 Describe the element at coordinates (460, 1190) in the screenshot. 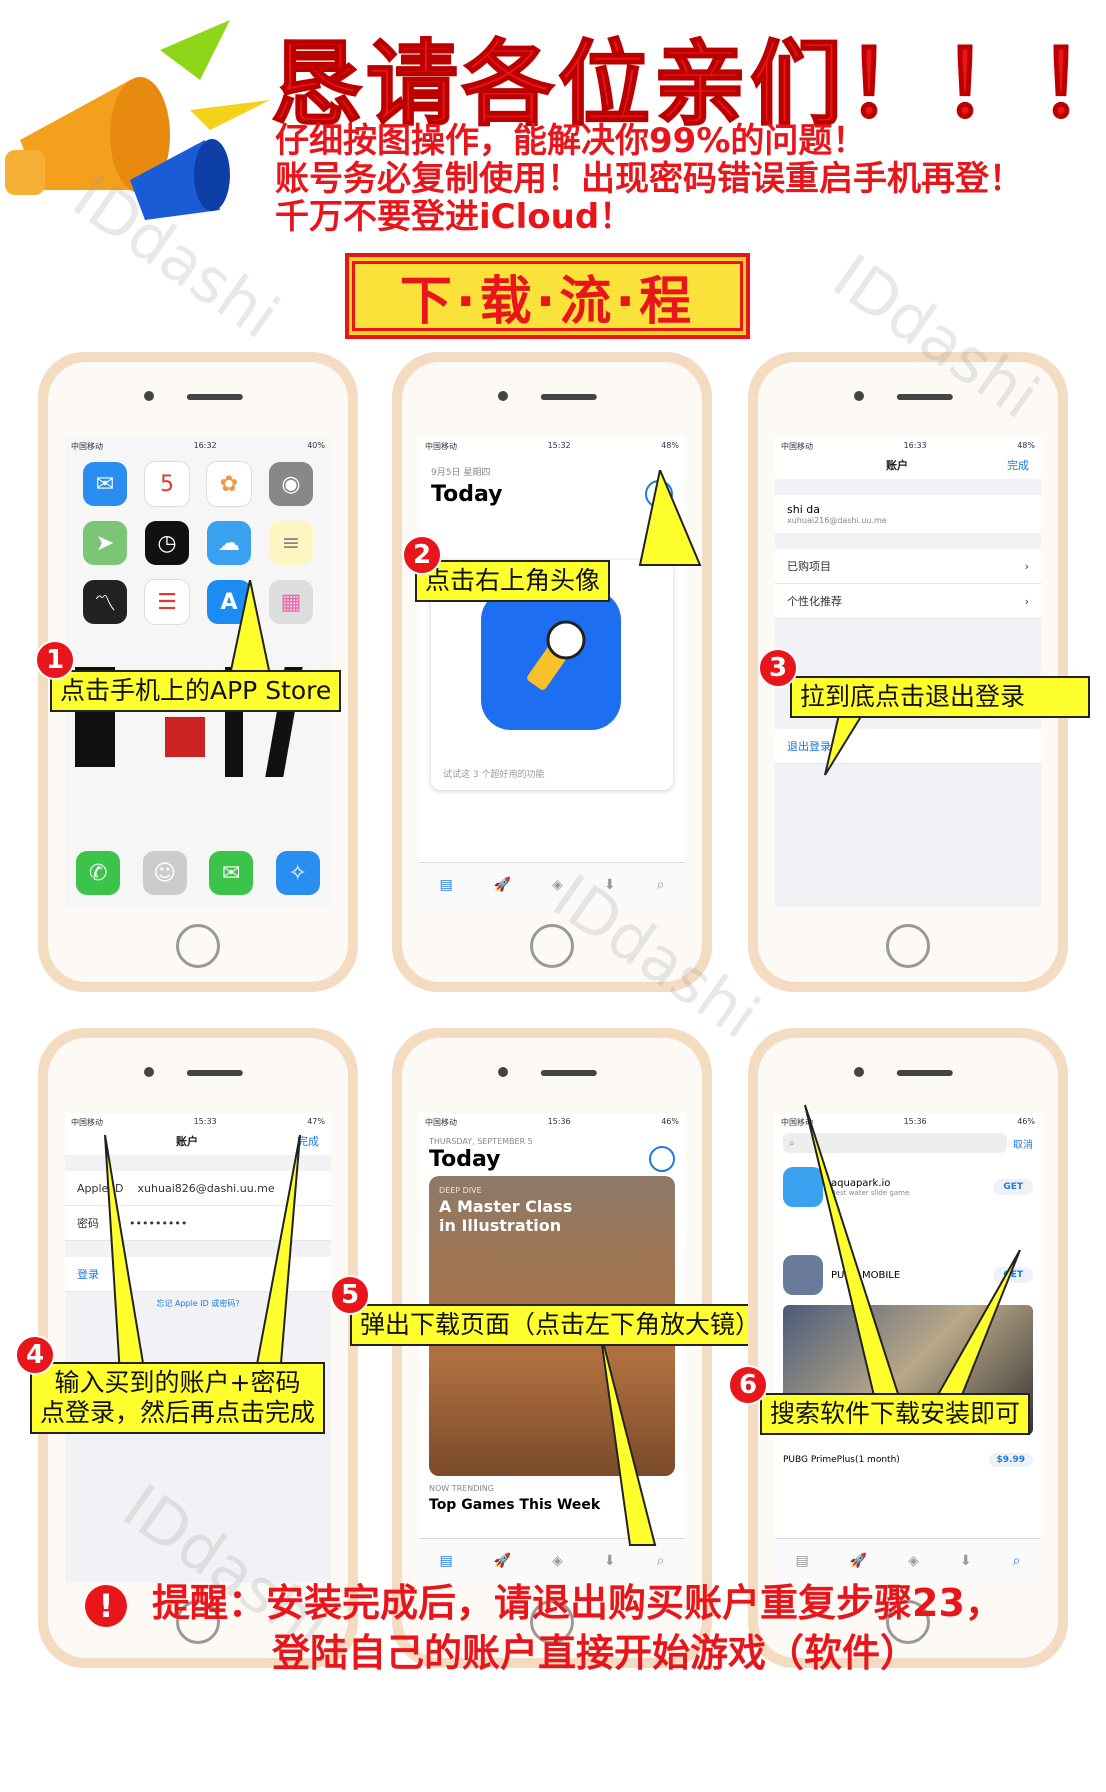

I see `card-tag: DEEP DIVE` at that location.